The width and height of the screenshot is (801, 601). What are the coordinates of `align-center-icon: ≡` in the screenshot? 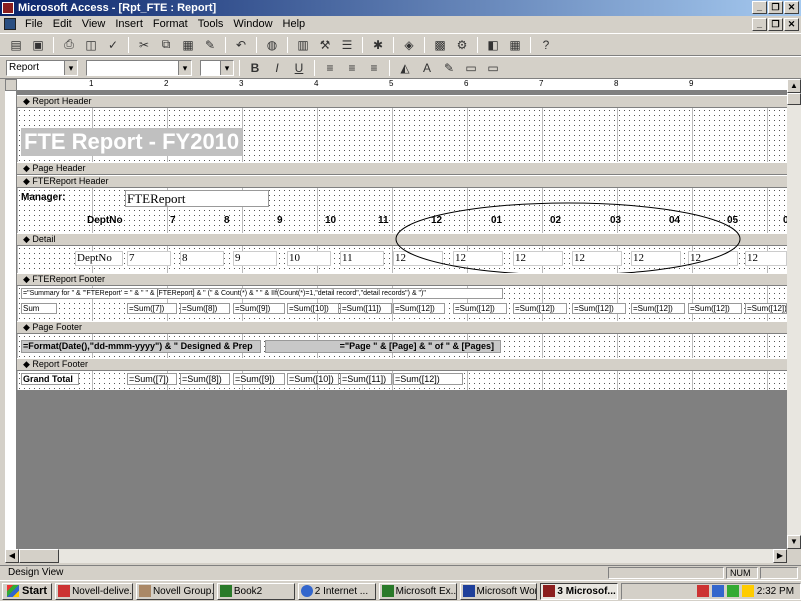 It's located at (352, 68).